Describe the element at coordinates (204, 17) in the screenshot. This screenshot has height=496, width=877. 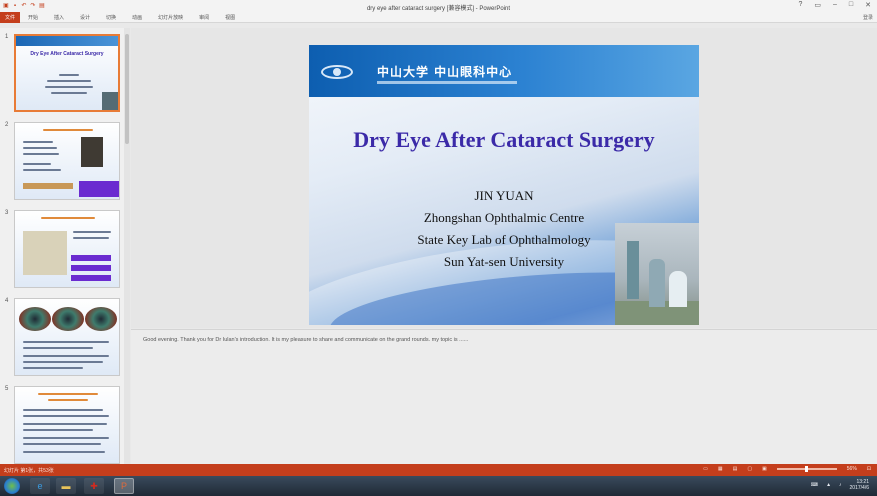
I see `tab-review: 审阅` at that location.